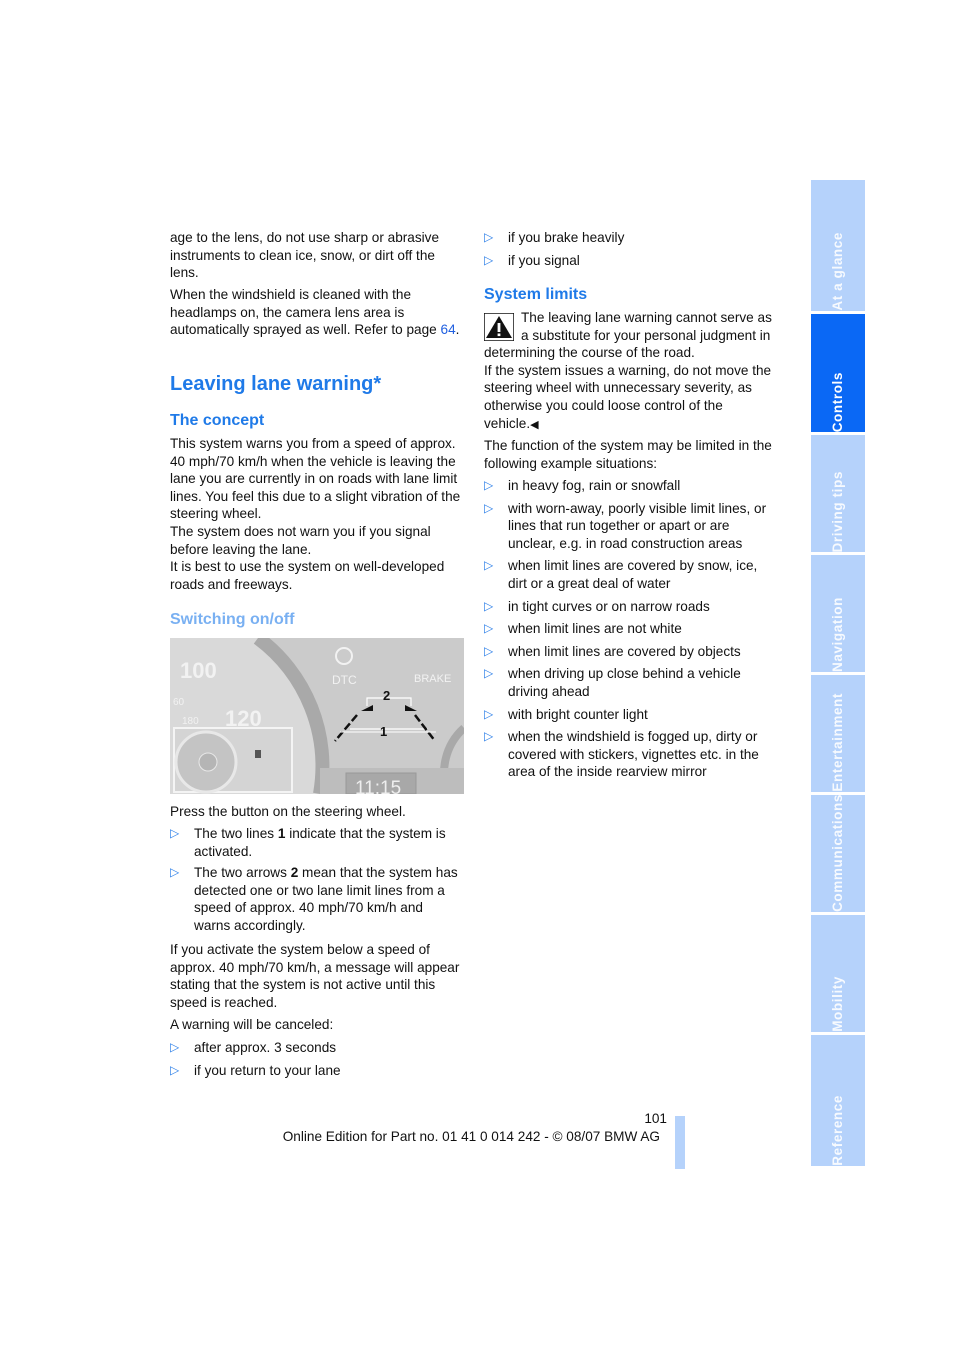 The image size is (954, 1350). I want to click on tab-mobility: Mobility, so click(838, 973).